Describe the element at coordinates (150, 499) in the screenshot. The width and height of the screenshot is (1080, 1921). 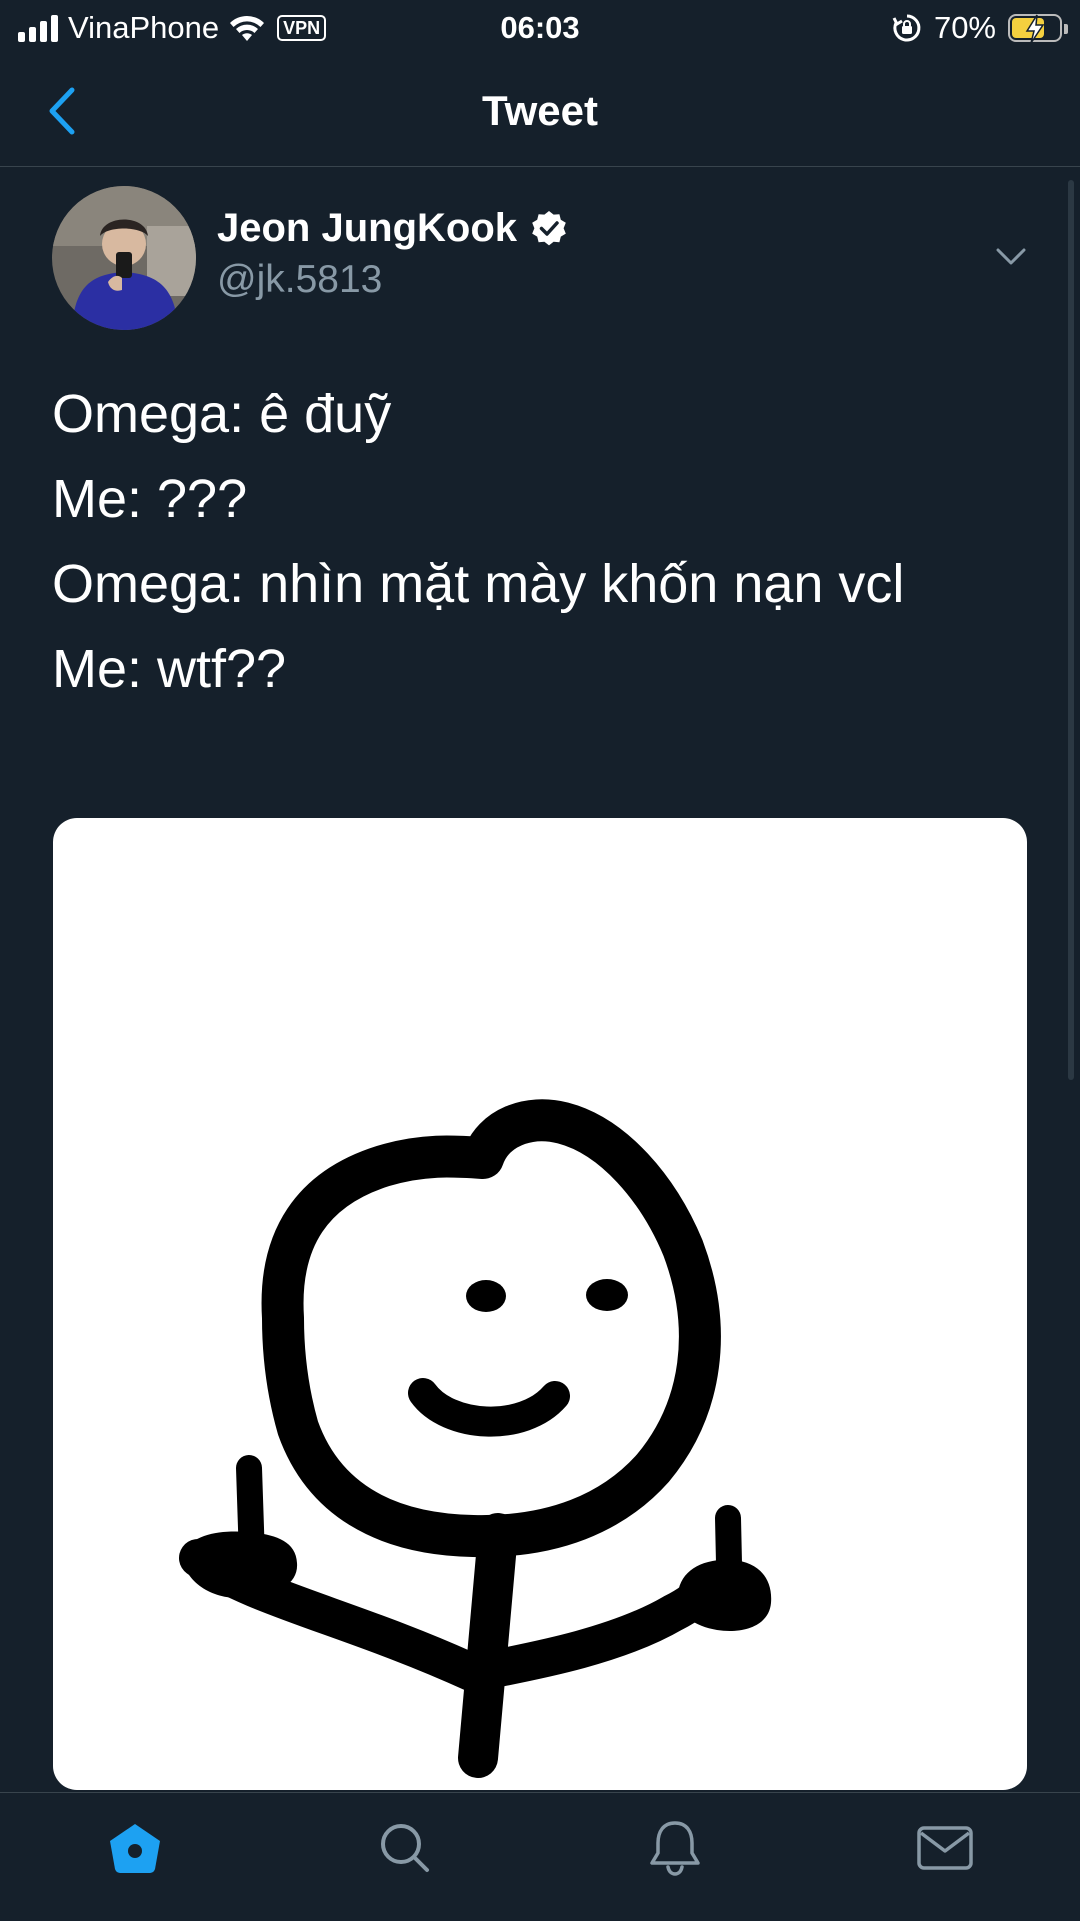
I see `tweet-line: Me: ???` at that location.